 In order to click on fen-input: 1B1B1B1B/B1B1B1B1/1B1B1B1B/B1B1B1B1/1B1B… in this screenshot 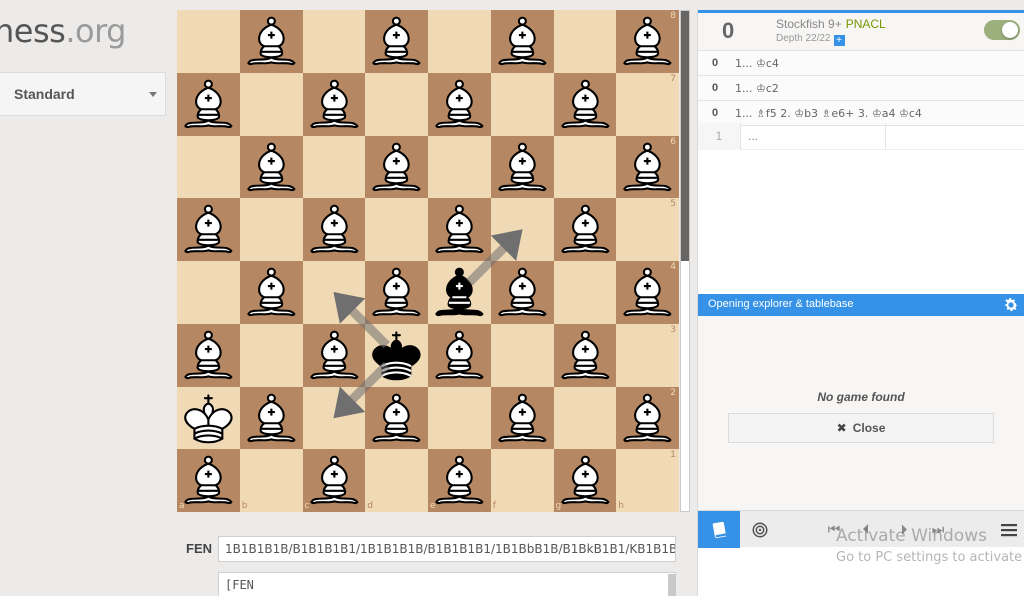, I will do `click(447, 549)`.